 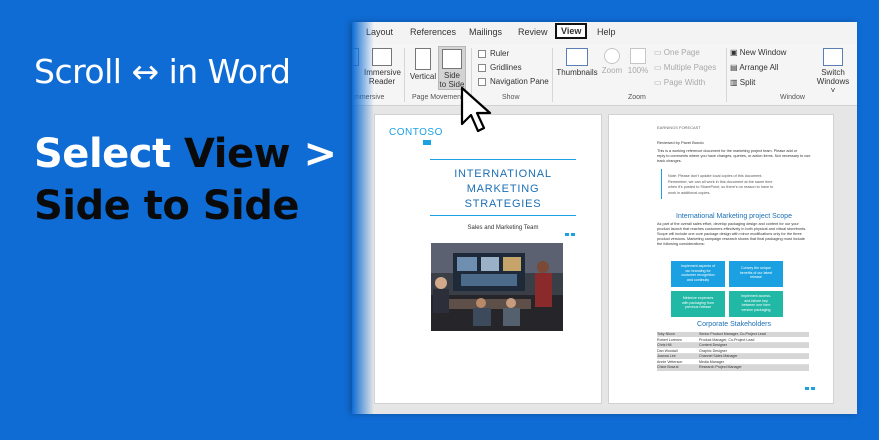 What do you see at coordinates (451, 75) in the screenshot?
I see `side-to-side-label-1: Side` at bounding box center [451, 75].